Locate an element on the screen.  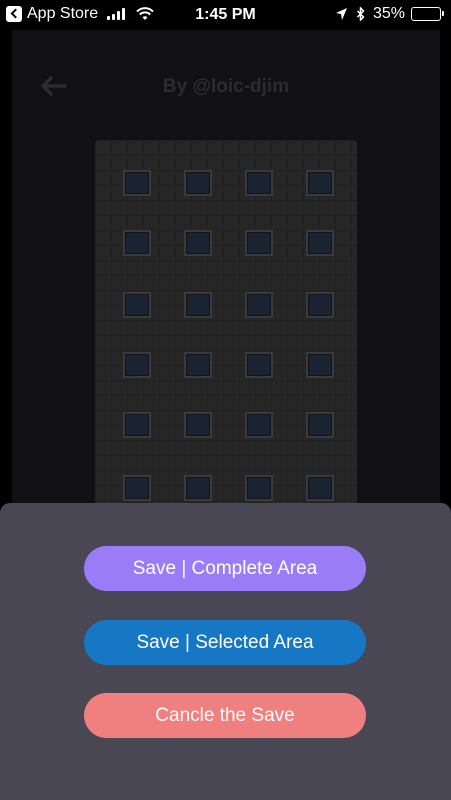
status-right: 35% is located at coordinates (389, 14).